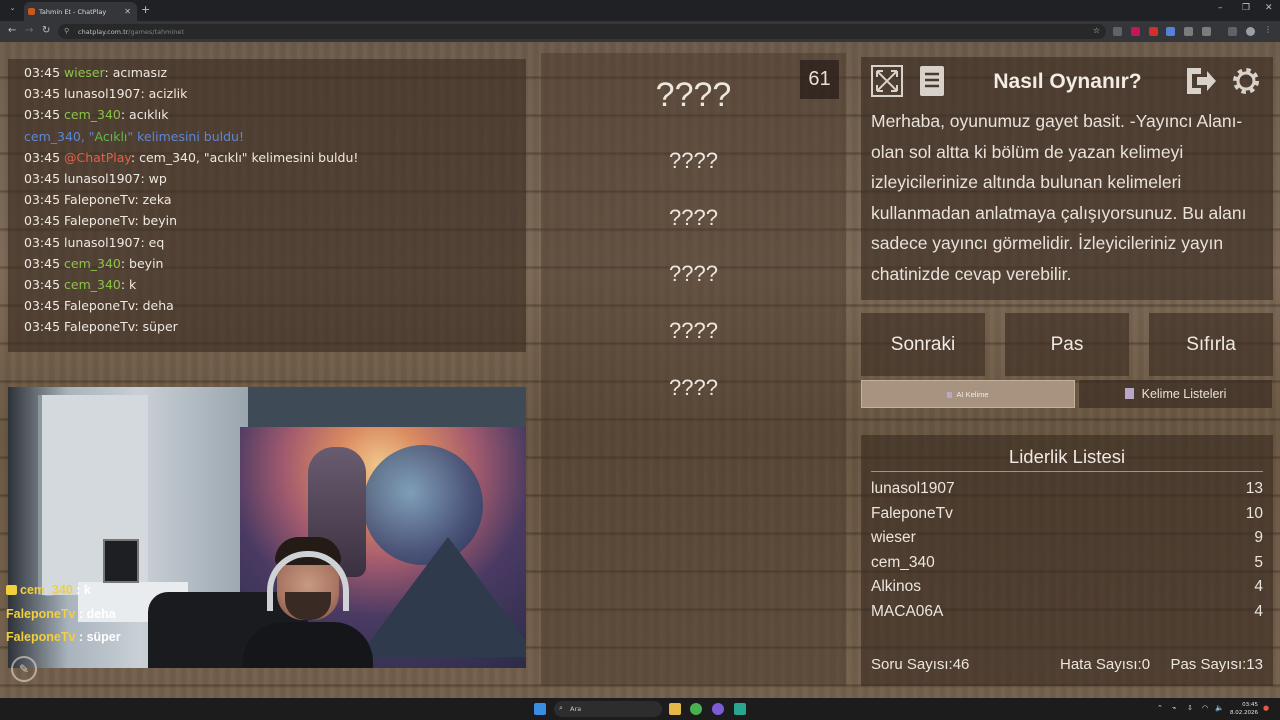 This screenshot has height=720, width=1280. Describe the element at coordinates (103, 32) in the screenshot. I see `url-host: chatplay.com.tr` at that location.